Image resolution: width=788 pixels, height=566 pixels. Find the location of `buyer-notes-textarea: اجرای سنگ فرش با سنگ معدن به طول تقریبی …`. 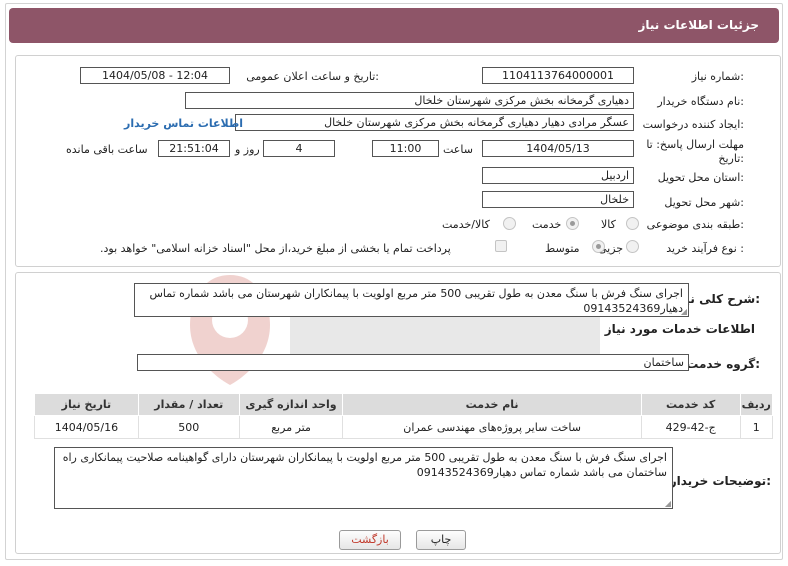

buyer-notes-textarea: اجرای سنگ فرش با سنگ معدن به طول تقریبی … is located at coordinates (363, 478).